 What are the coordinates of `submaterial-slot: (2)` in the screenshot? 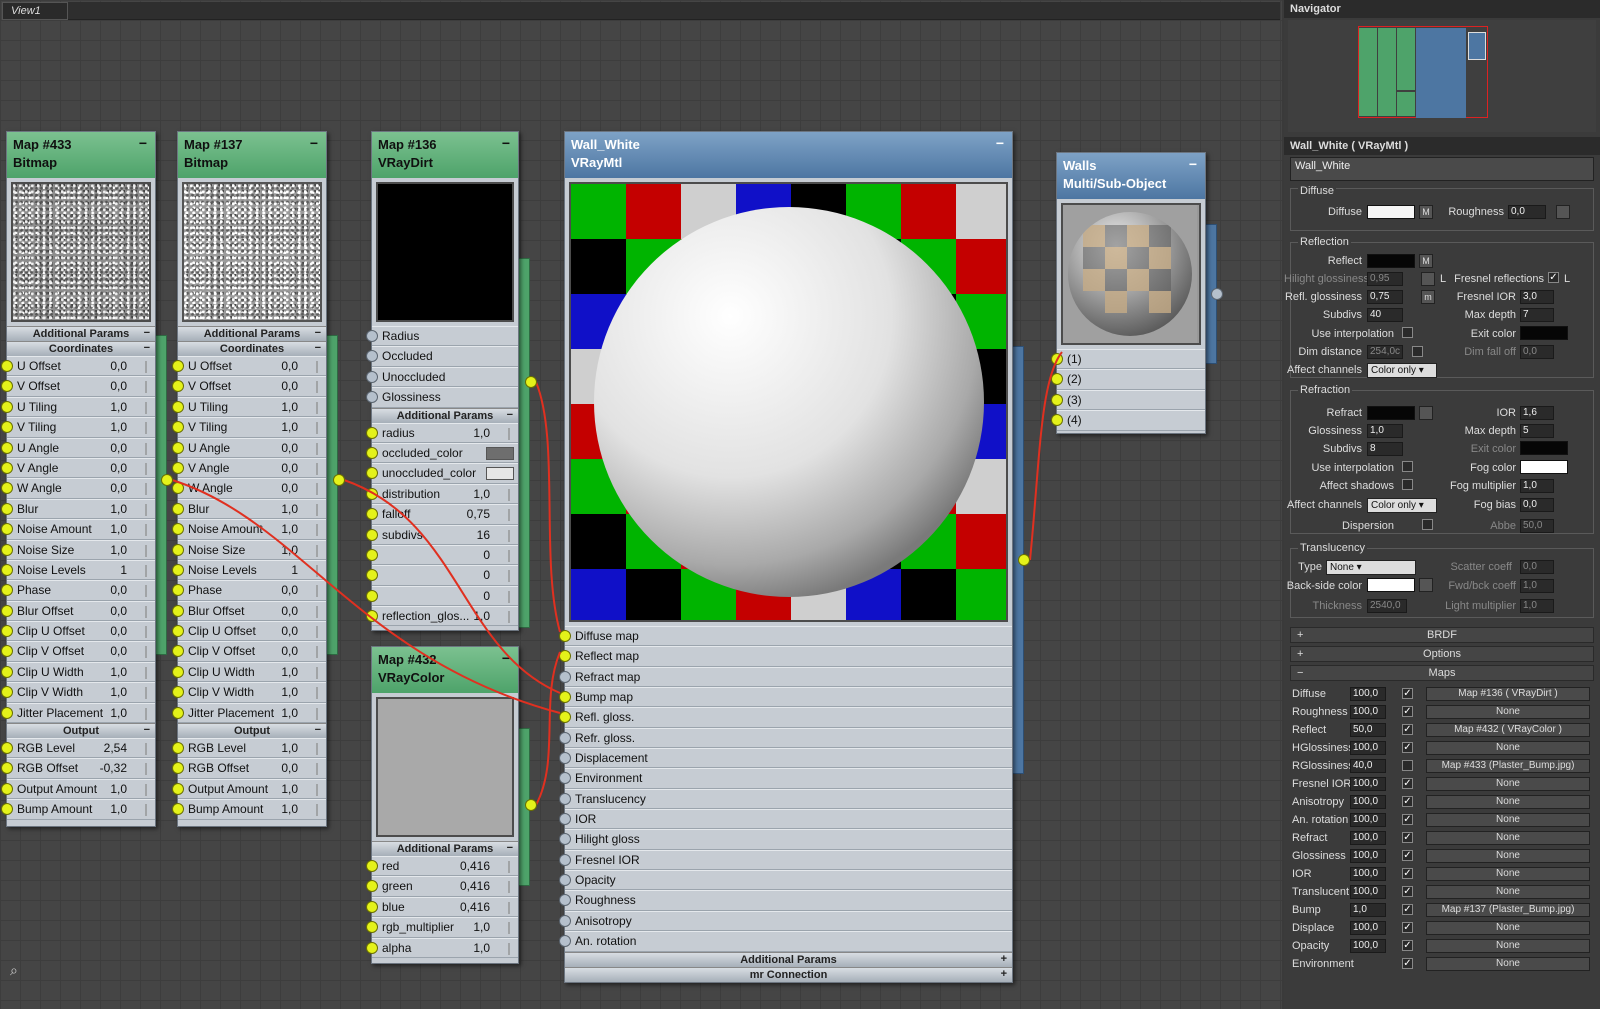 It's located at (1128, 379).